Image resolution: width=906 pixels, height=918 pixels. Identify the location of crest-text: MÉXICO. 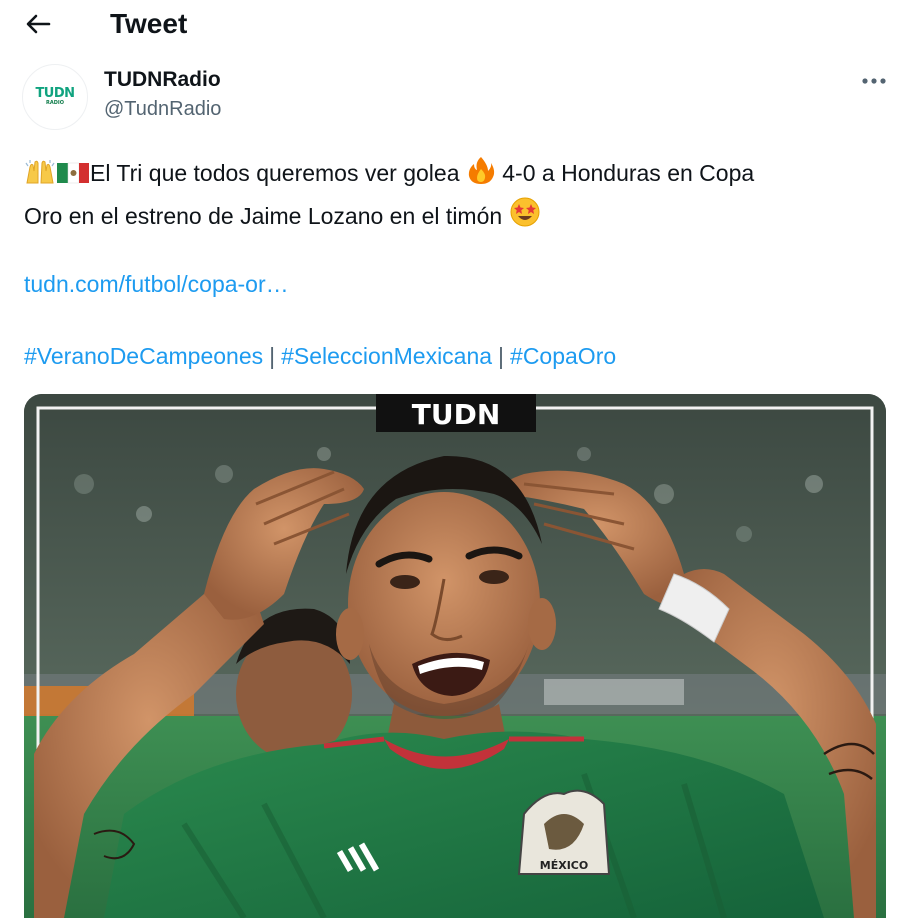
(564, 865).